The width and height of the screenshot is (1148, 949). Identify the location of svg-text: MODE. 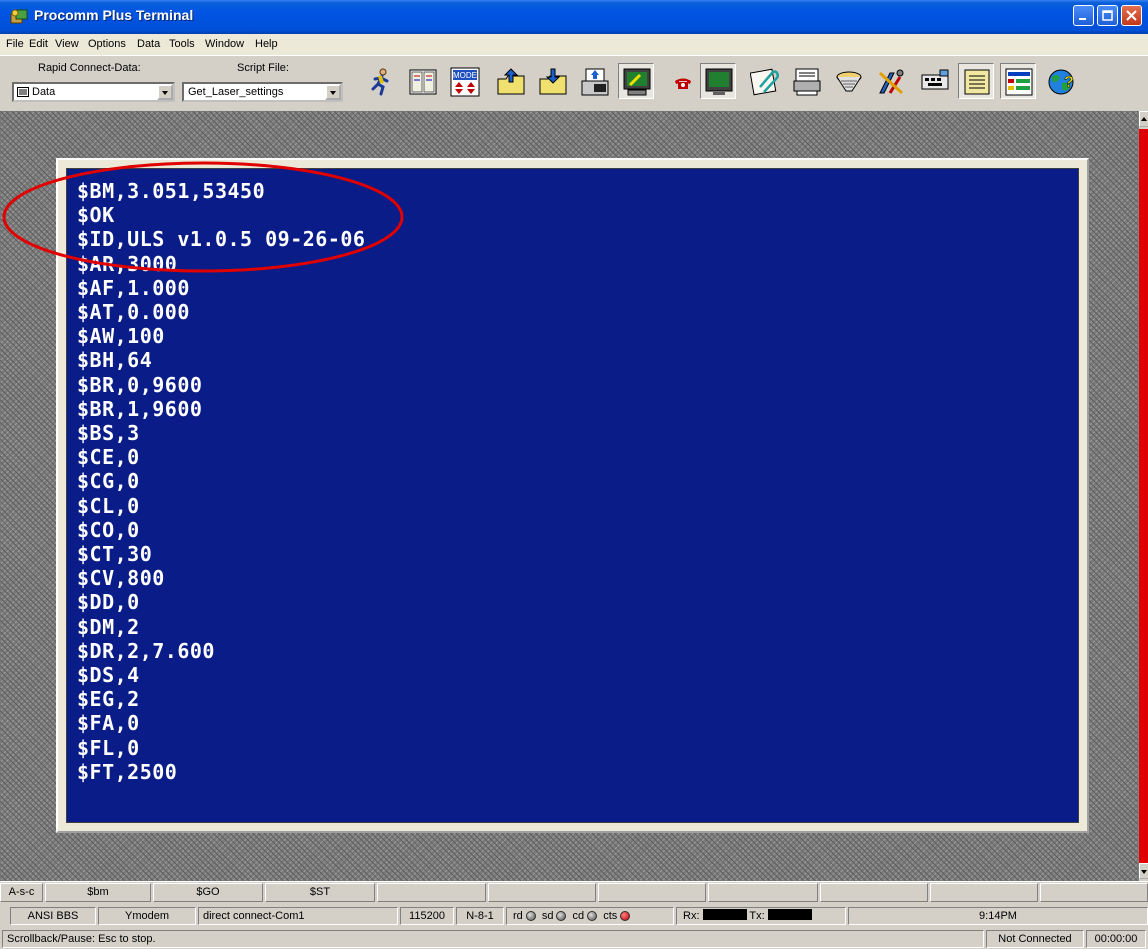
(465, 75).